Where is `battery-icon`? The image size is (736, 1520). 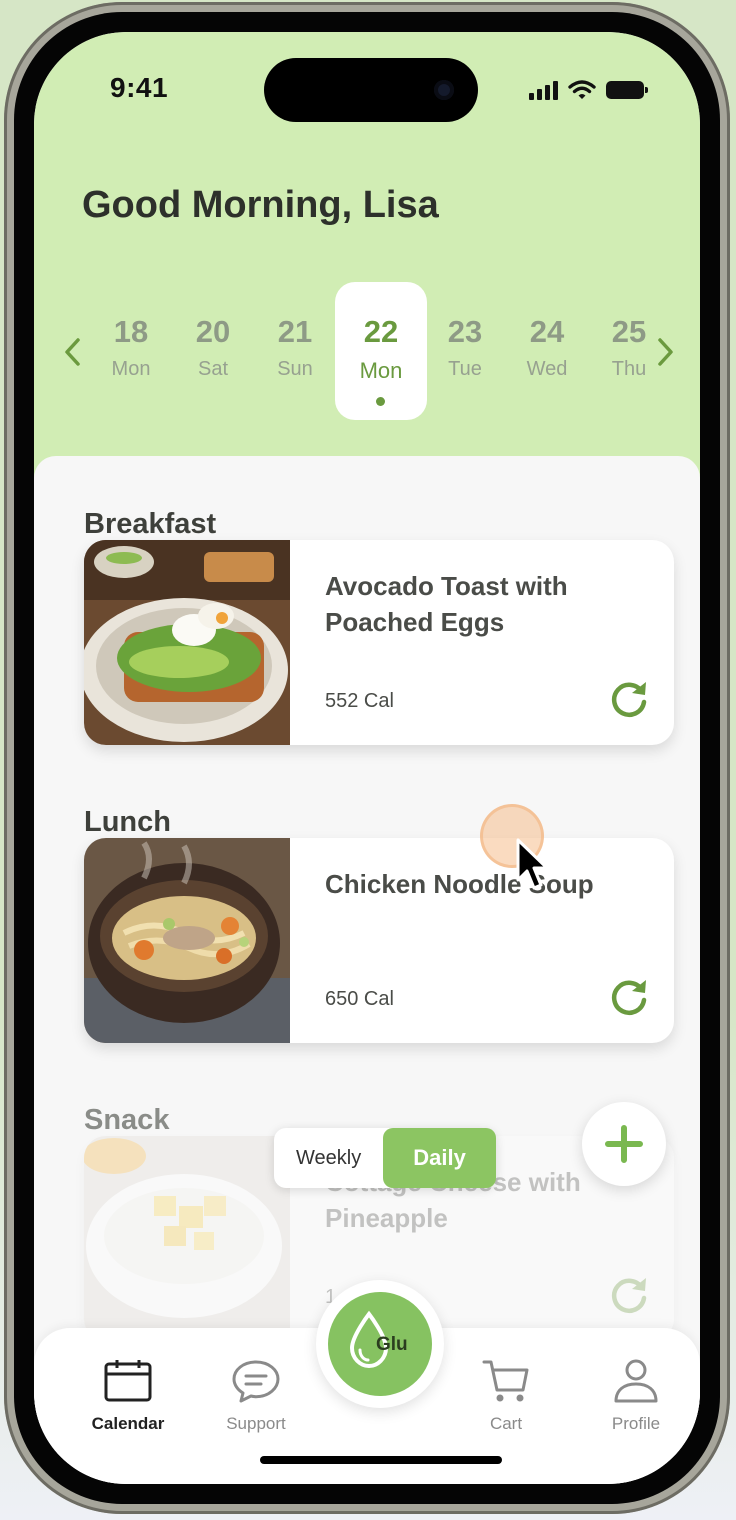
battery-icon is located at coordinates (627, 90).